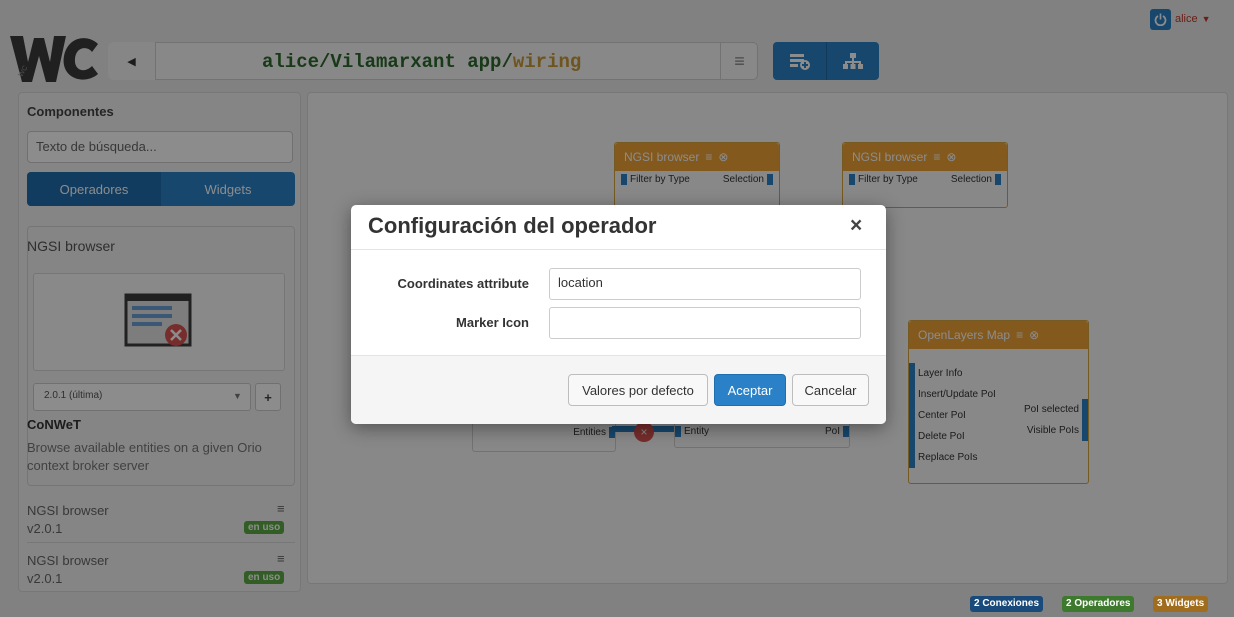  What do you see at coordinates (830, 390) in the screenshot?
I see `cancel-button: Cancelar` at bounding box center [830, 390].